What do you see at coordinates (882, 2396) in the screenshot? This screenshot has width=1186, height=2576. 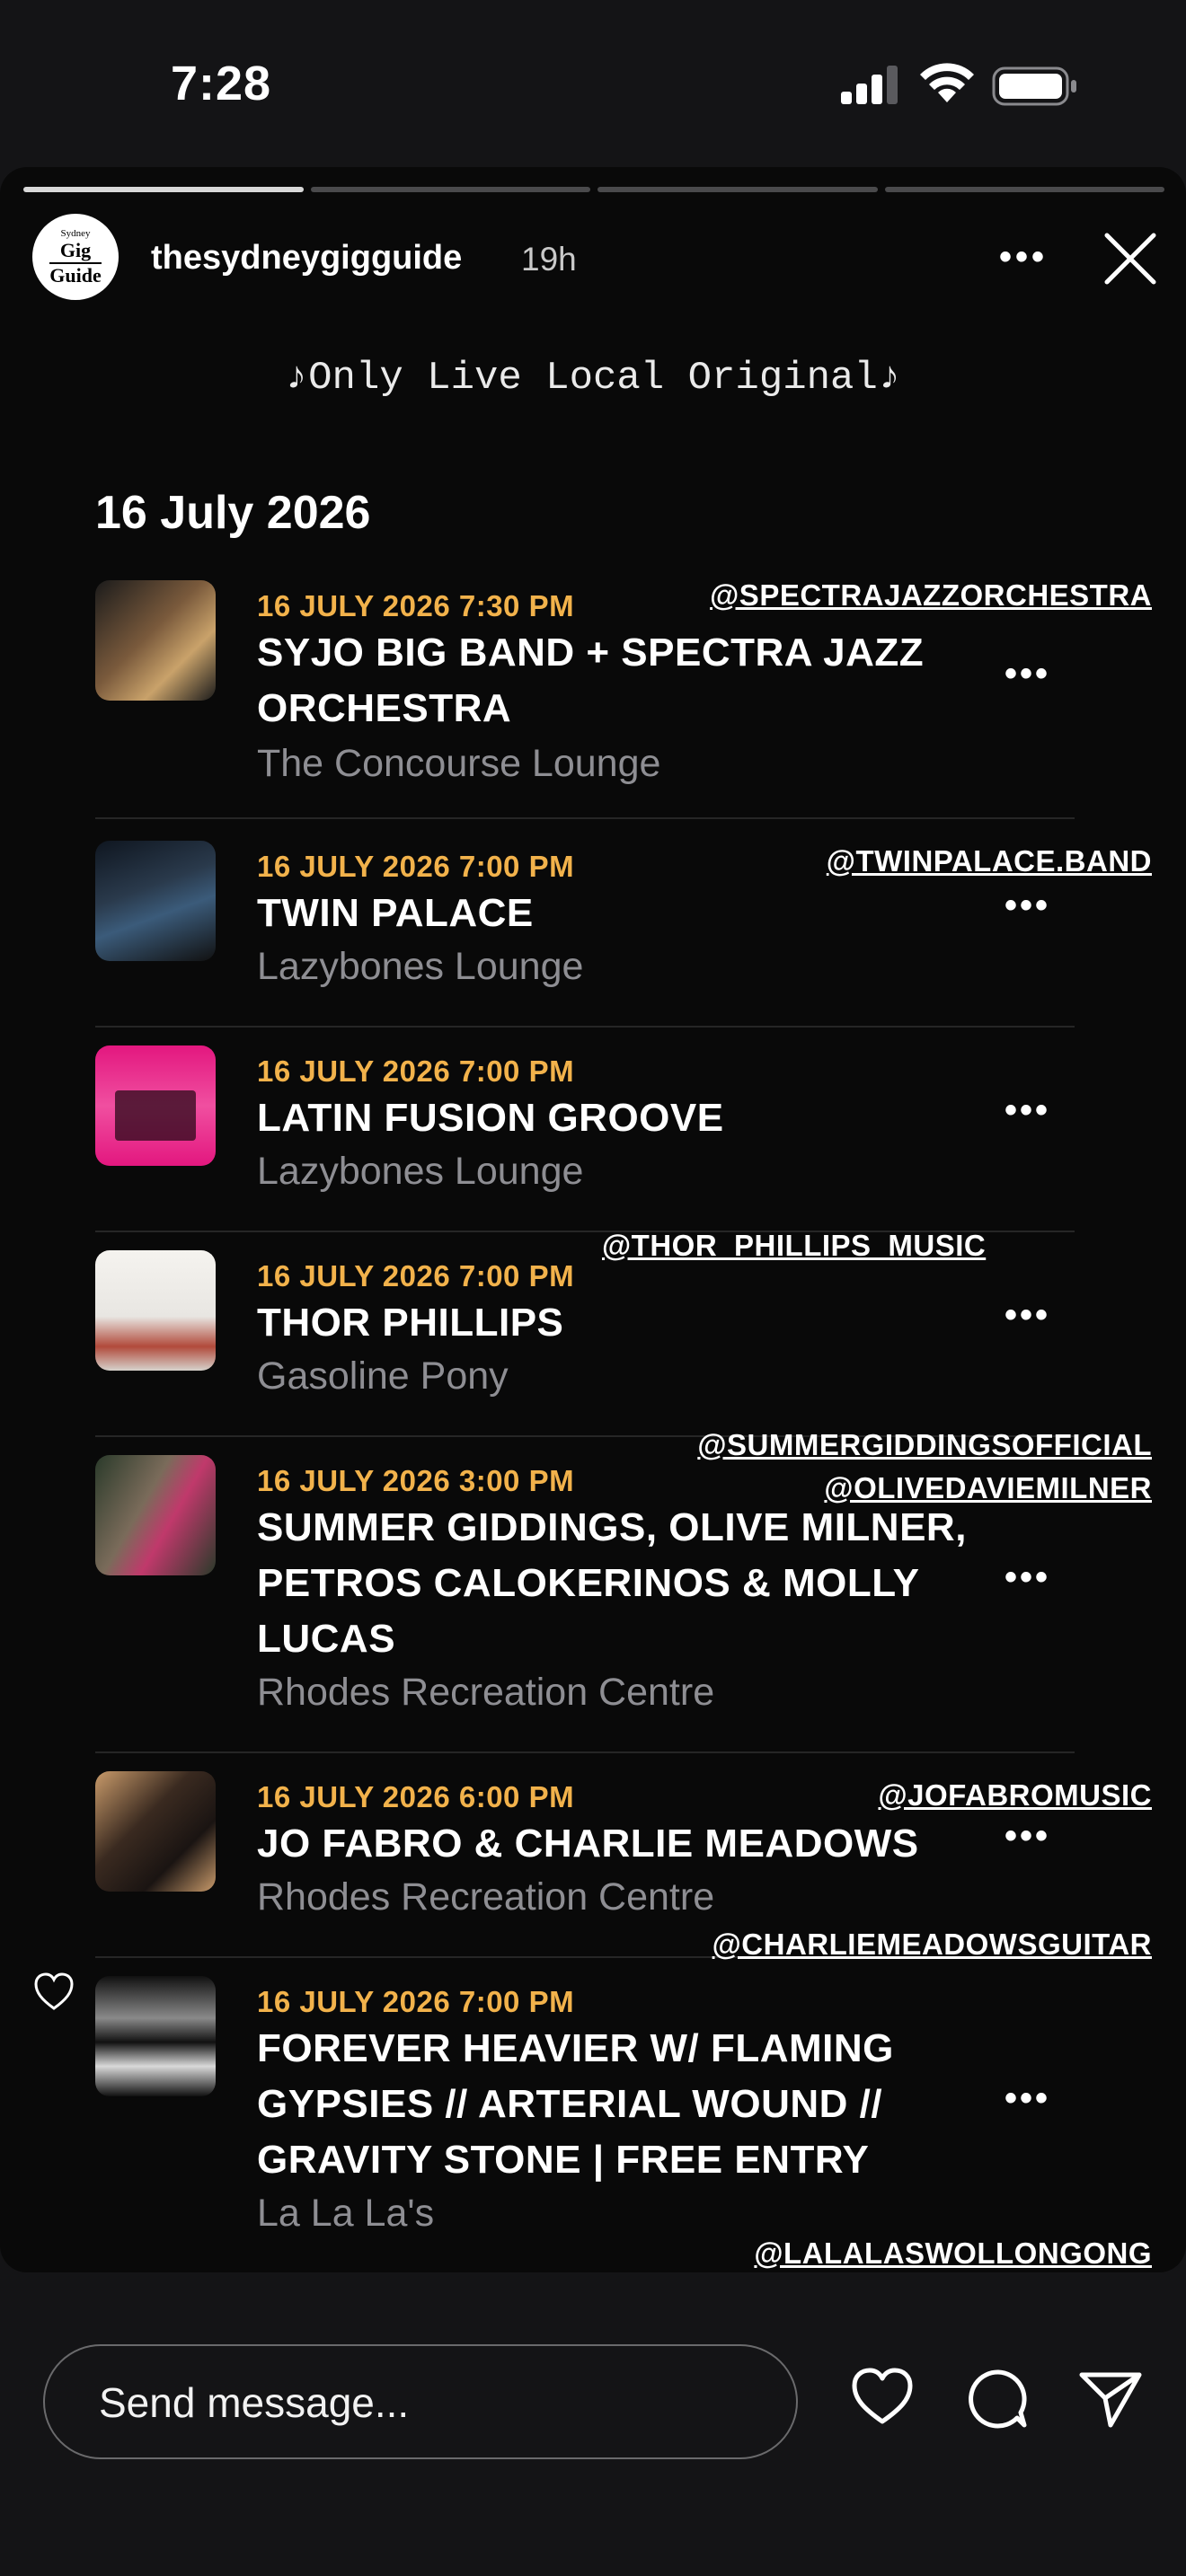 I see `like-heart-icon` at bounding box center [882, 2396].